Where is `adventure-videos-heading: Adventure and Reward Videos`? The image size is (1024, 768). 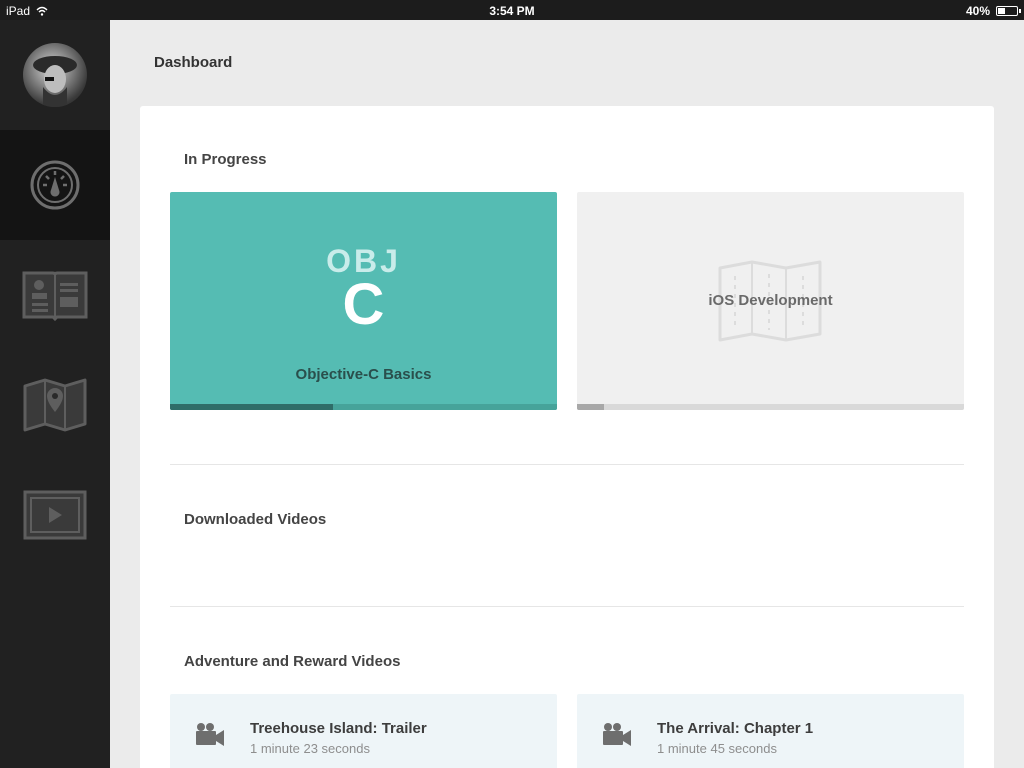 adventure-videos-heading: Adventure and Reward Videos is located at coordinates (292, 661).